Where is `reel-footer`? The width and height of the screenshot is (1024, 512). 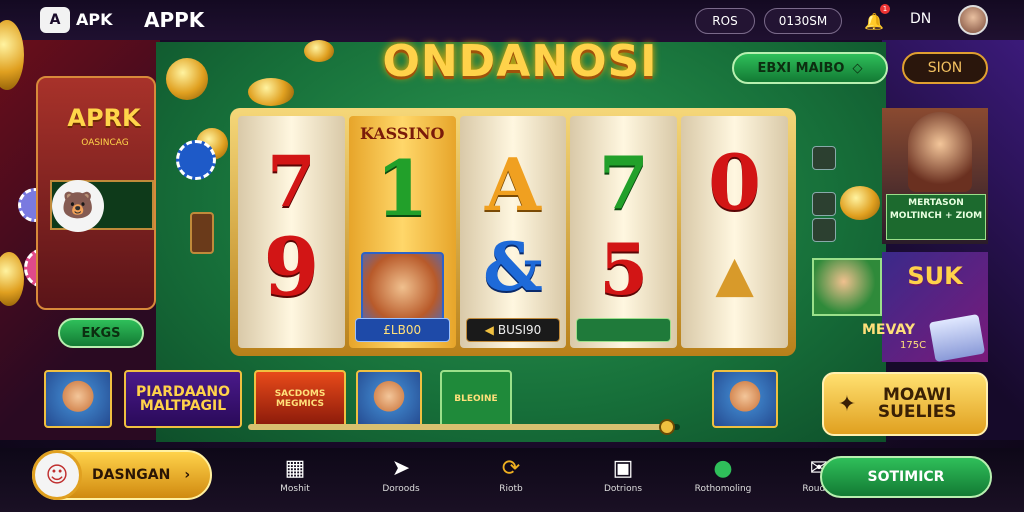 reel-footer is located at coordinates (624, 330).